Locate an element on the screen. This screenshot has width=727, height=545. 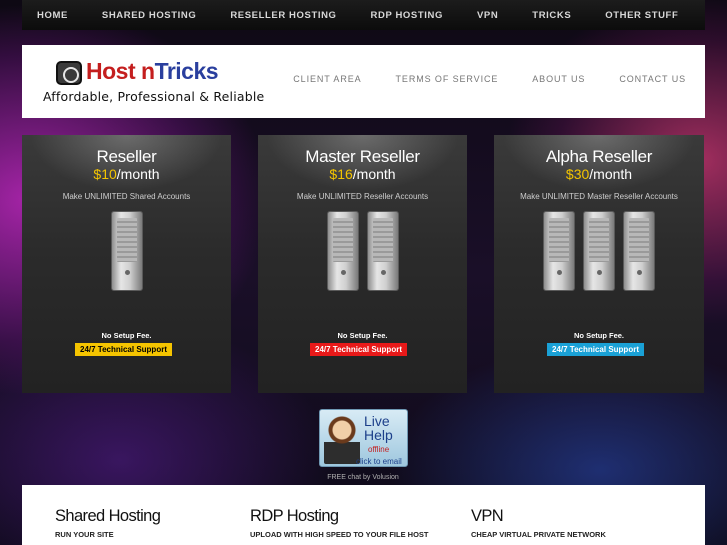
logo-icon is located at coordinates (69, 73).